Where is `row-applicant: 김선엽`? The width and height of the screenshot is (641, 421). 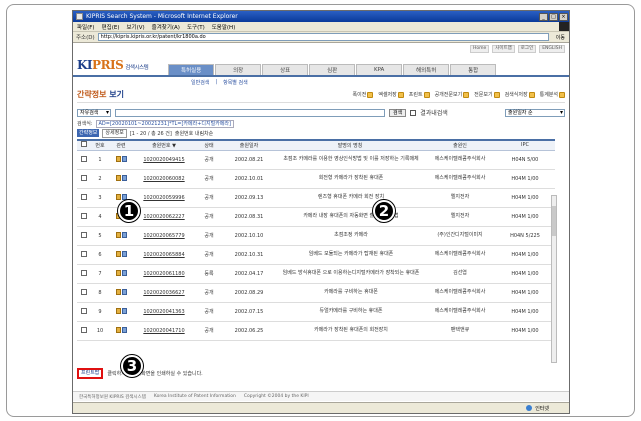
row-applicant: 김선엽 is located at coordinates (460, 274).